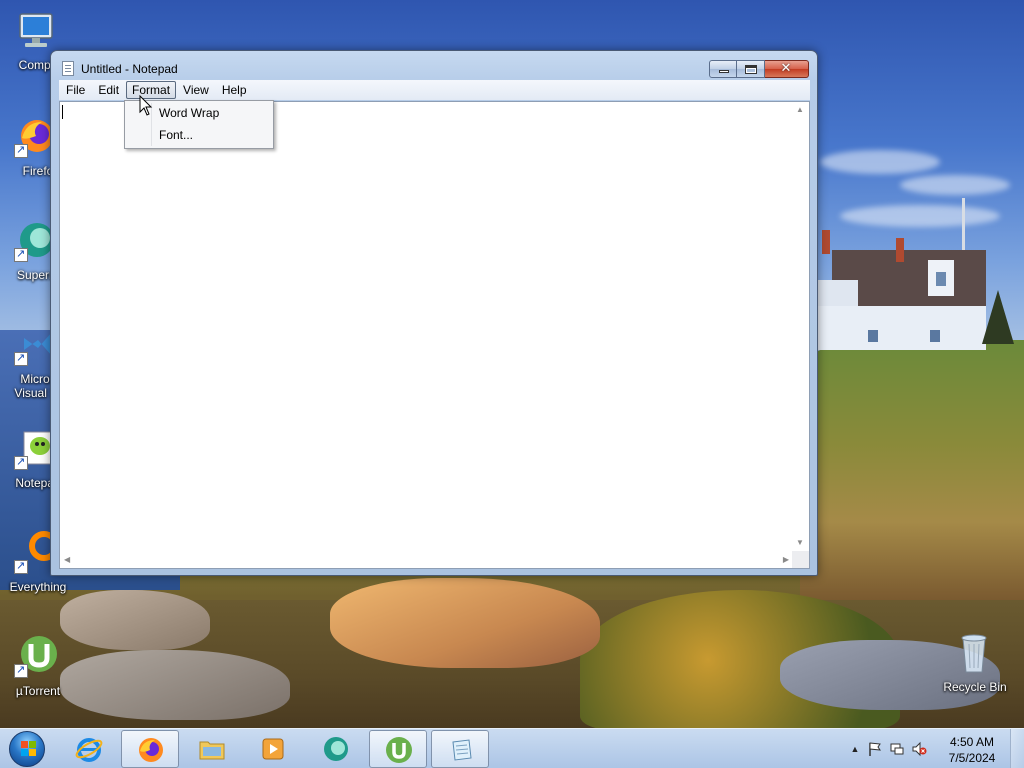  Describe the element at coordinates (724, 71) in the screenshot. I see `minimize-icon` at that location.